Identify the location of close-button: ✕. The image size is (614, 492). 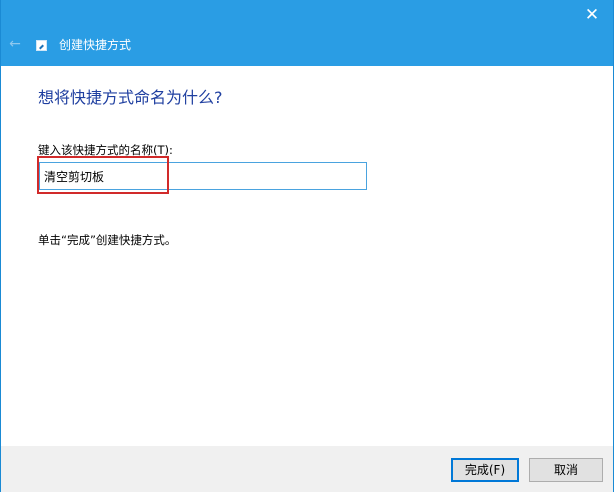
(592, 15).